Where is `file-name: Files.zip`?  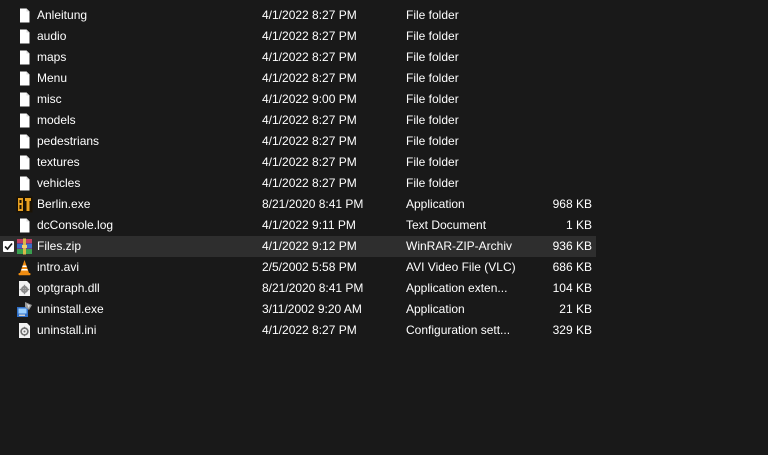 file-name: Files.zip is located at coordinates (59, 246).